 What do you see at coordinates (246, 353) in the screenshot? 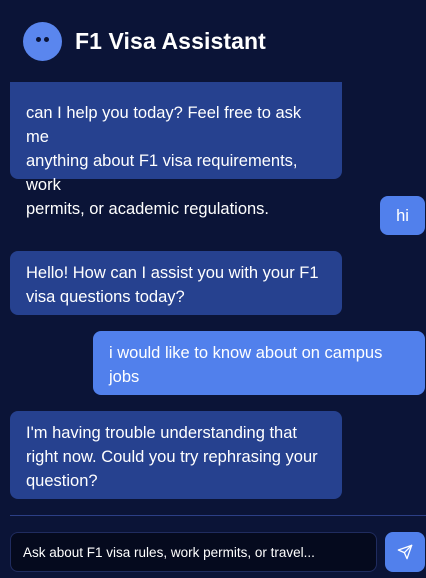
I see `message-line: i would like to know about on campus` at bounding box center [246, 353].